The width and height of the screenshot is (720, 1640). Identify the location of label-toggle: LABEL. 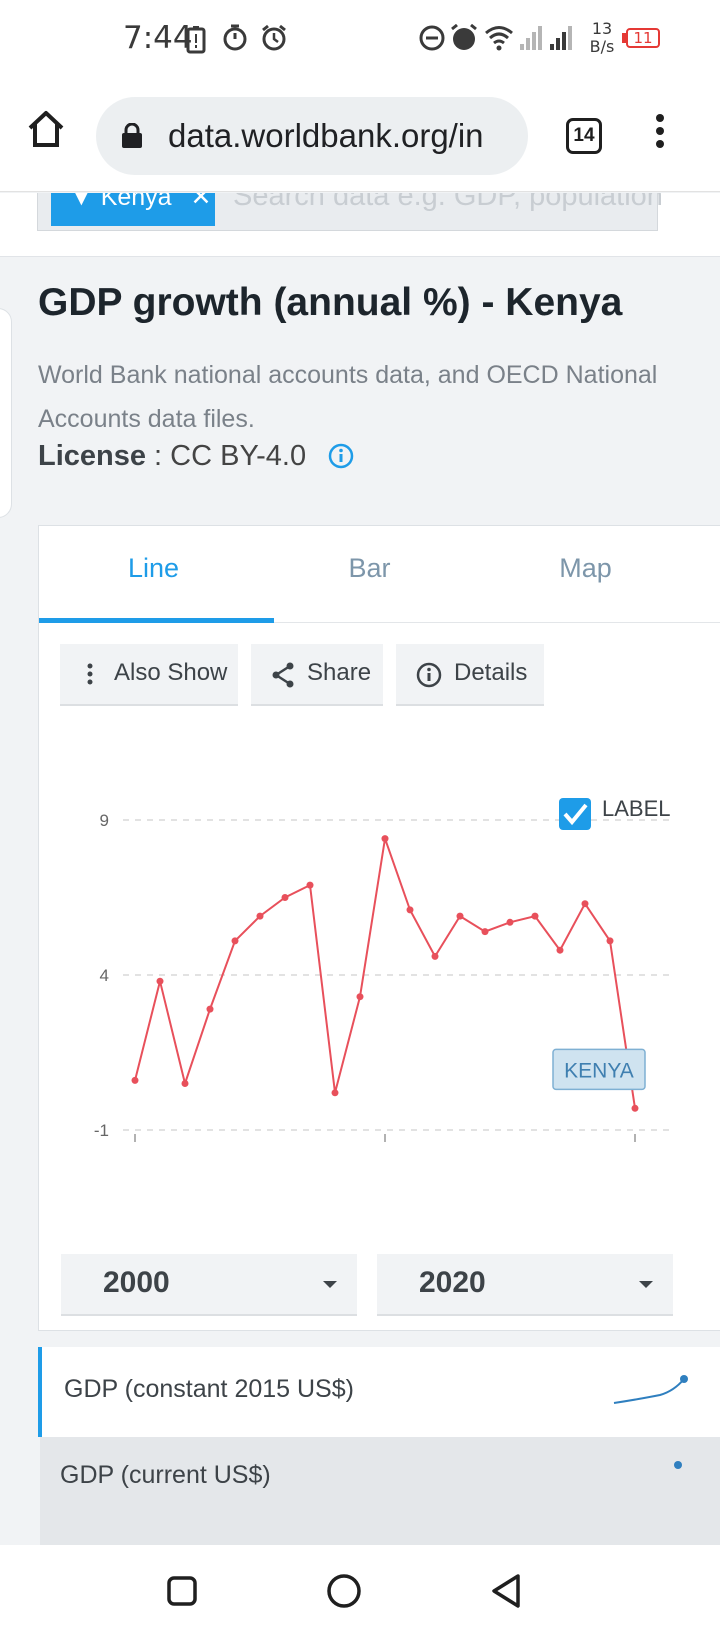
(615, 813).